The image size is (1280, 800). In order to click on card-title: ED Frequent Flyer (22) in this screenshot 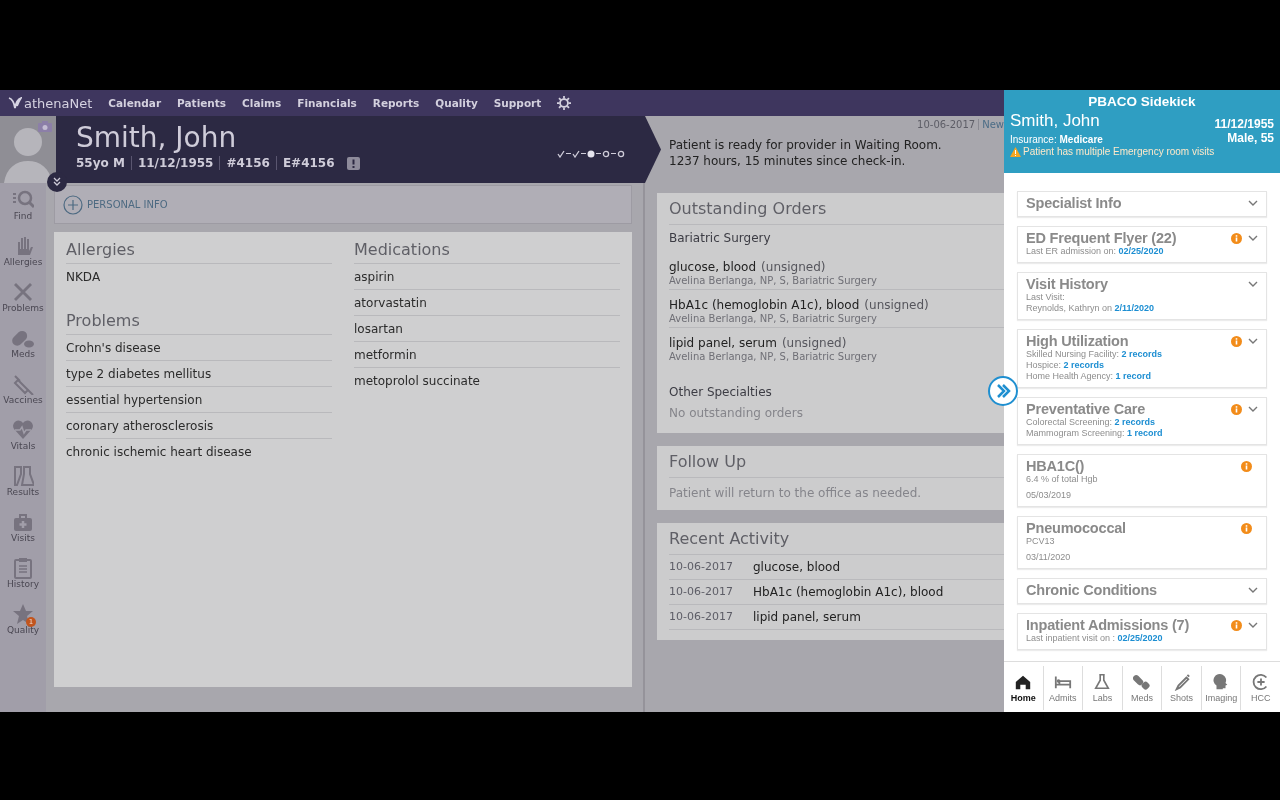, I will do `click(1102, 238)`.